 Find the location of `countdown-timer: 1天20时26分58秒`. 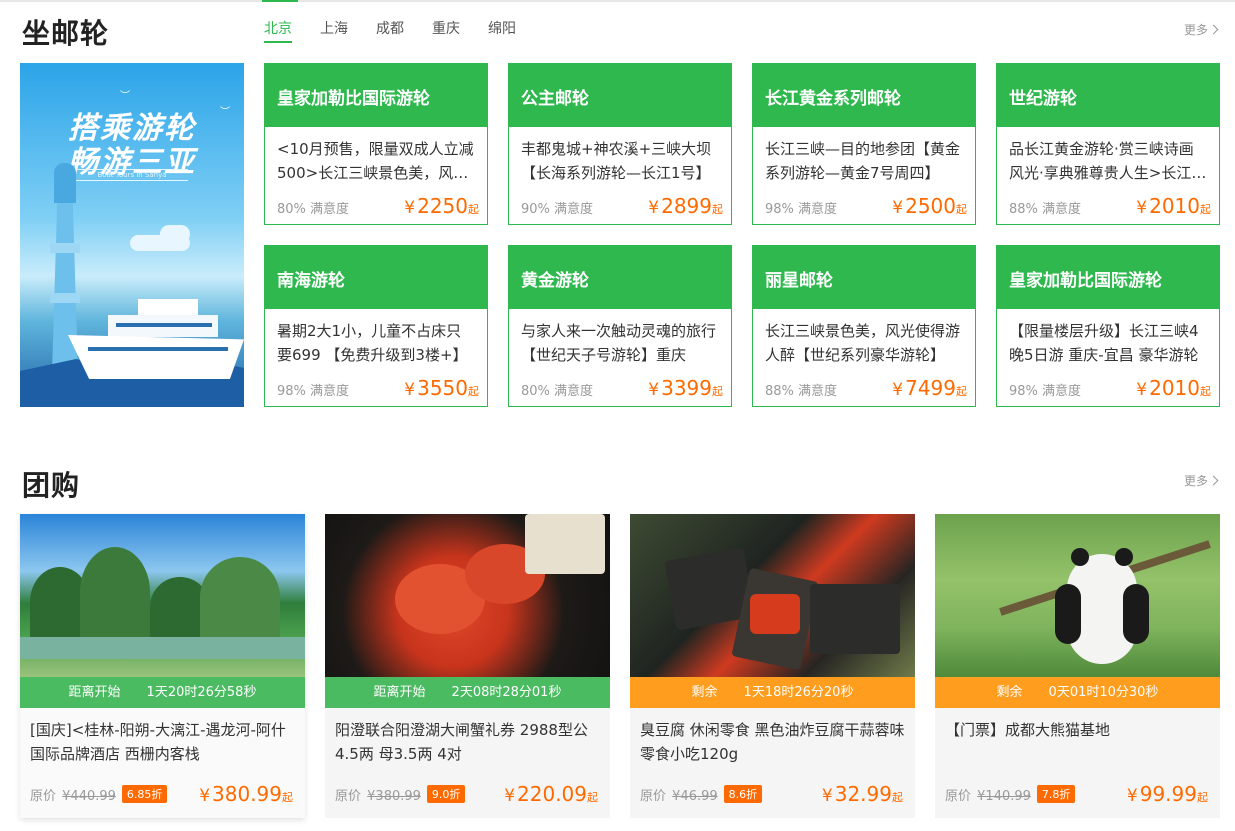

countdown-timer: 1天20时26分58秒 is located at coordinates (201, 692).